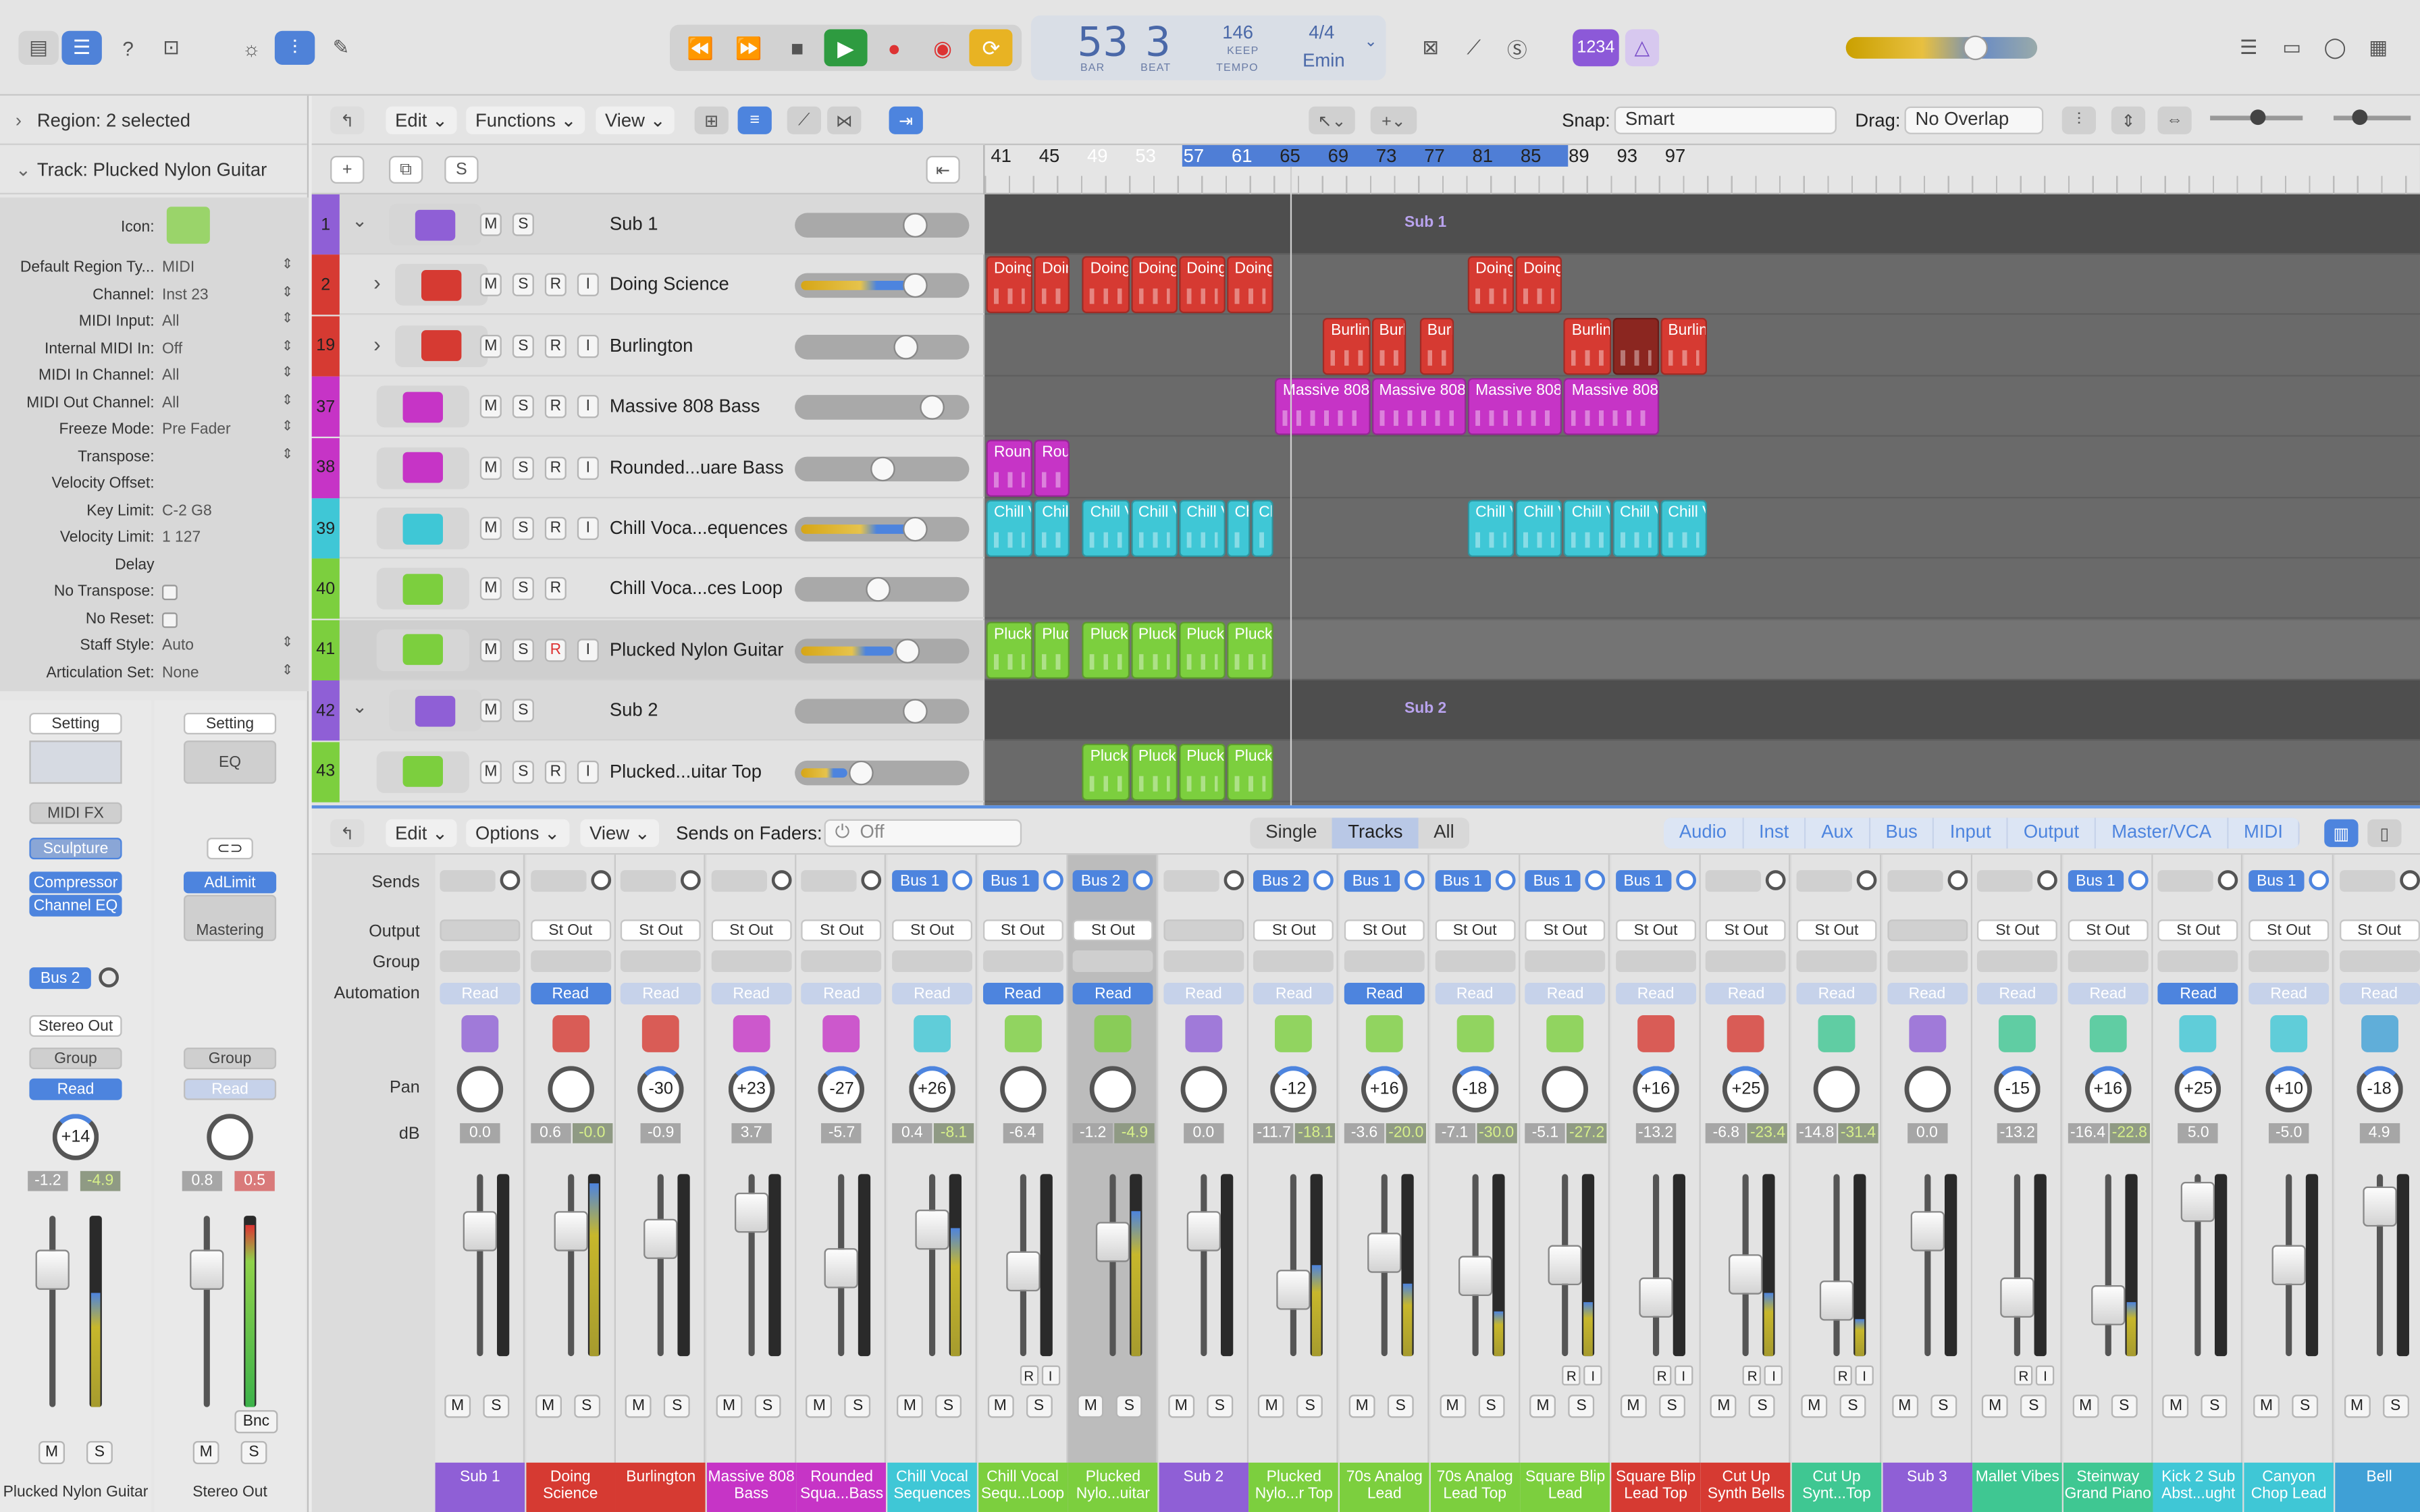 The height and width of the screenshot is (1512, 2420). I want to click on pan-knob: -30, so click(660, 1089).